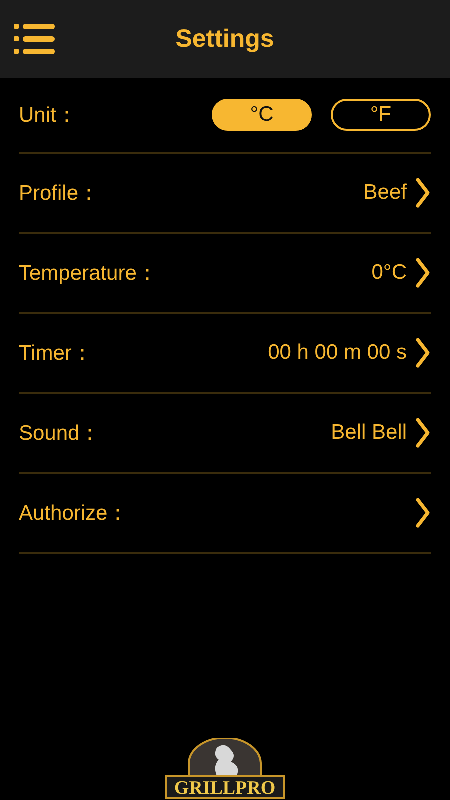  Describe the element at coordinates (225, 39) in the screenshot. I see `screen-title: Settings` at that location.